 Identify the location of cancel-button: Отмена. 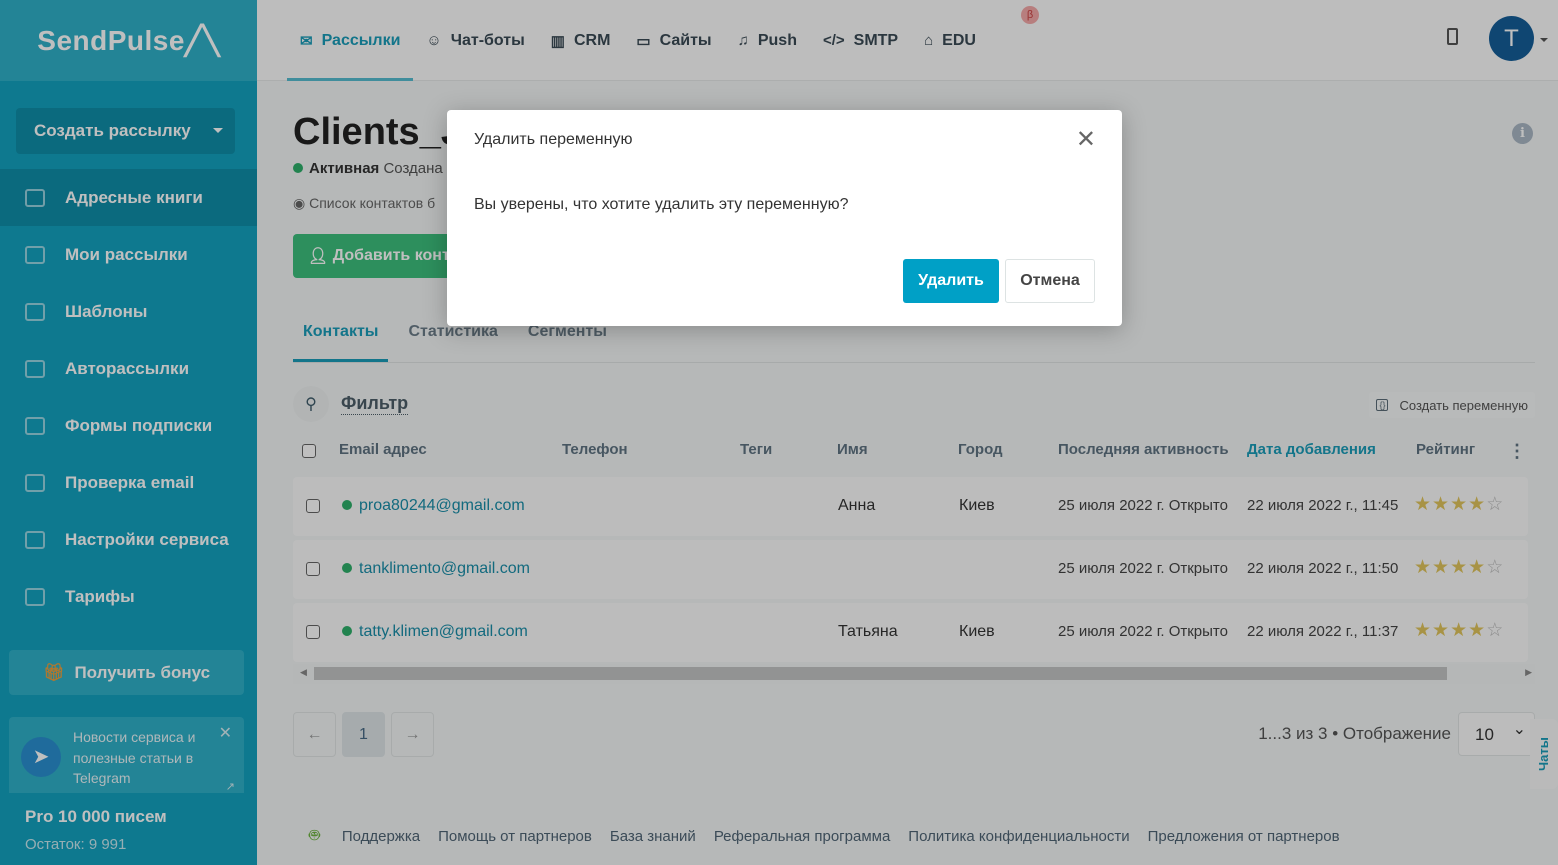
(1050, 281).